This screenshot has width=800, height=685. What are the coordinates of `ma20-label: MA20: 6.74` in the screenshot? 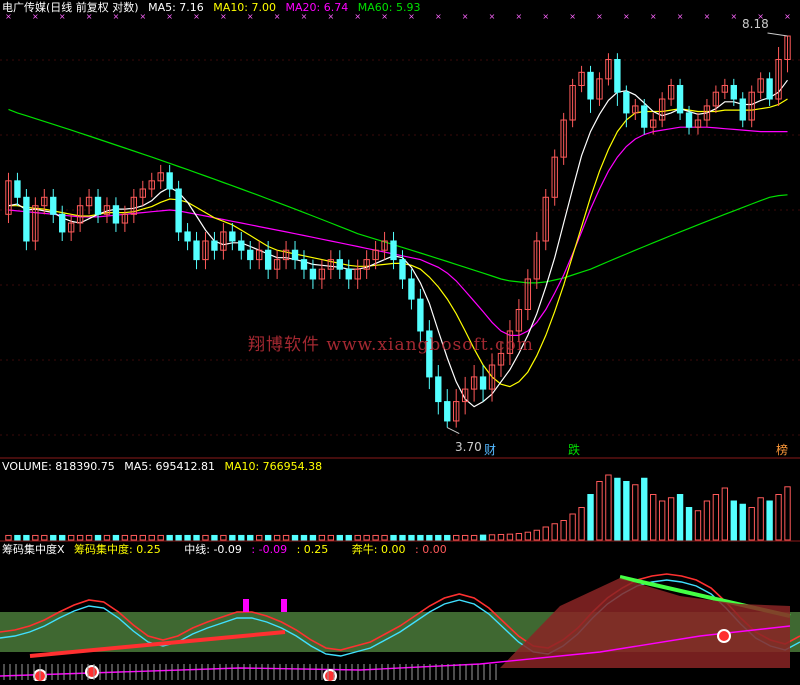 It's located at (317, 7).